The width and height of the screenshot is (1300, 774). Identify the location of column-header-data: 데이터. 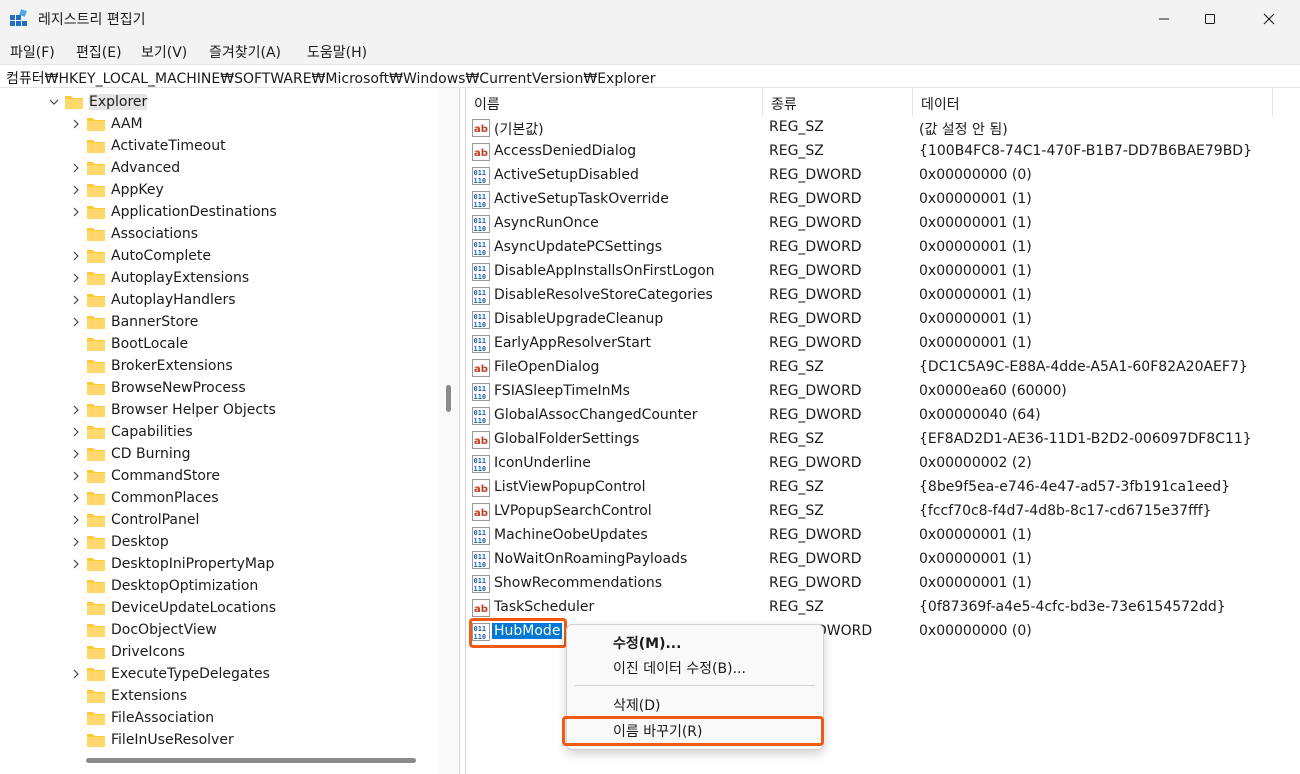
(1093, 102).